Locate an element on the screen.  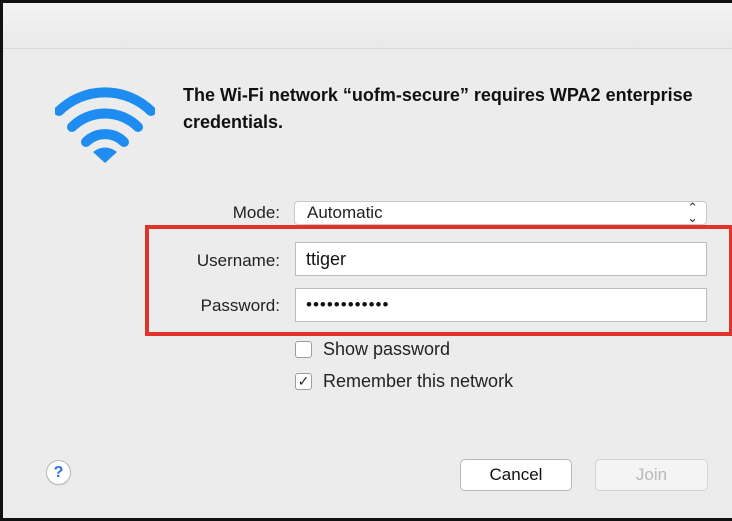
up-down-chevron-icon: ⌃ ⌄ is located at coordinates (692, 212).